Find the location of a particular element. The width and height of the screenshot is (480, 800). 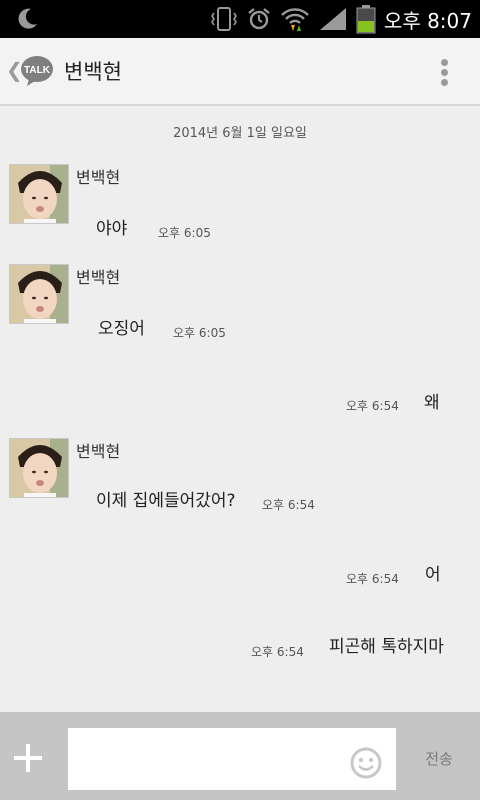

plus-icon is located at coordinates (28, 758).